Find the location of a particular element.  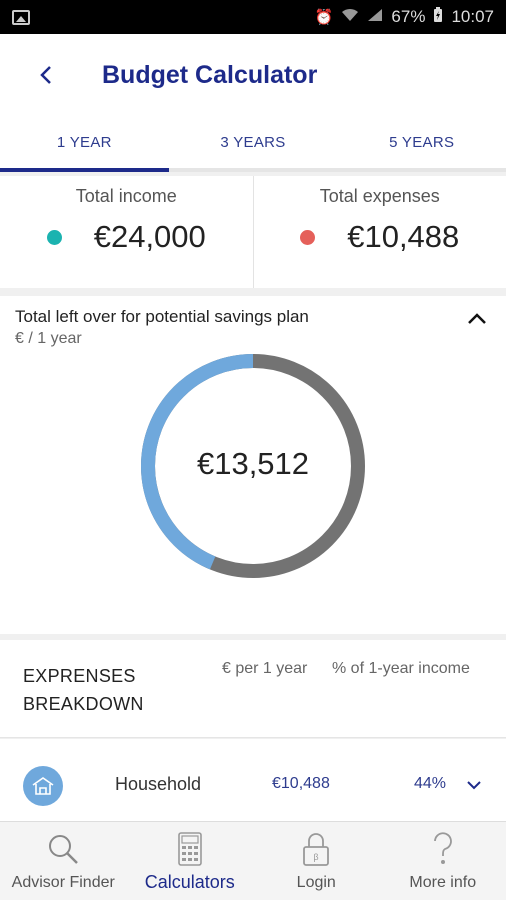

breakdown-title: EXPRENSES BREAKDOWN is located at coordinates (83, 690).